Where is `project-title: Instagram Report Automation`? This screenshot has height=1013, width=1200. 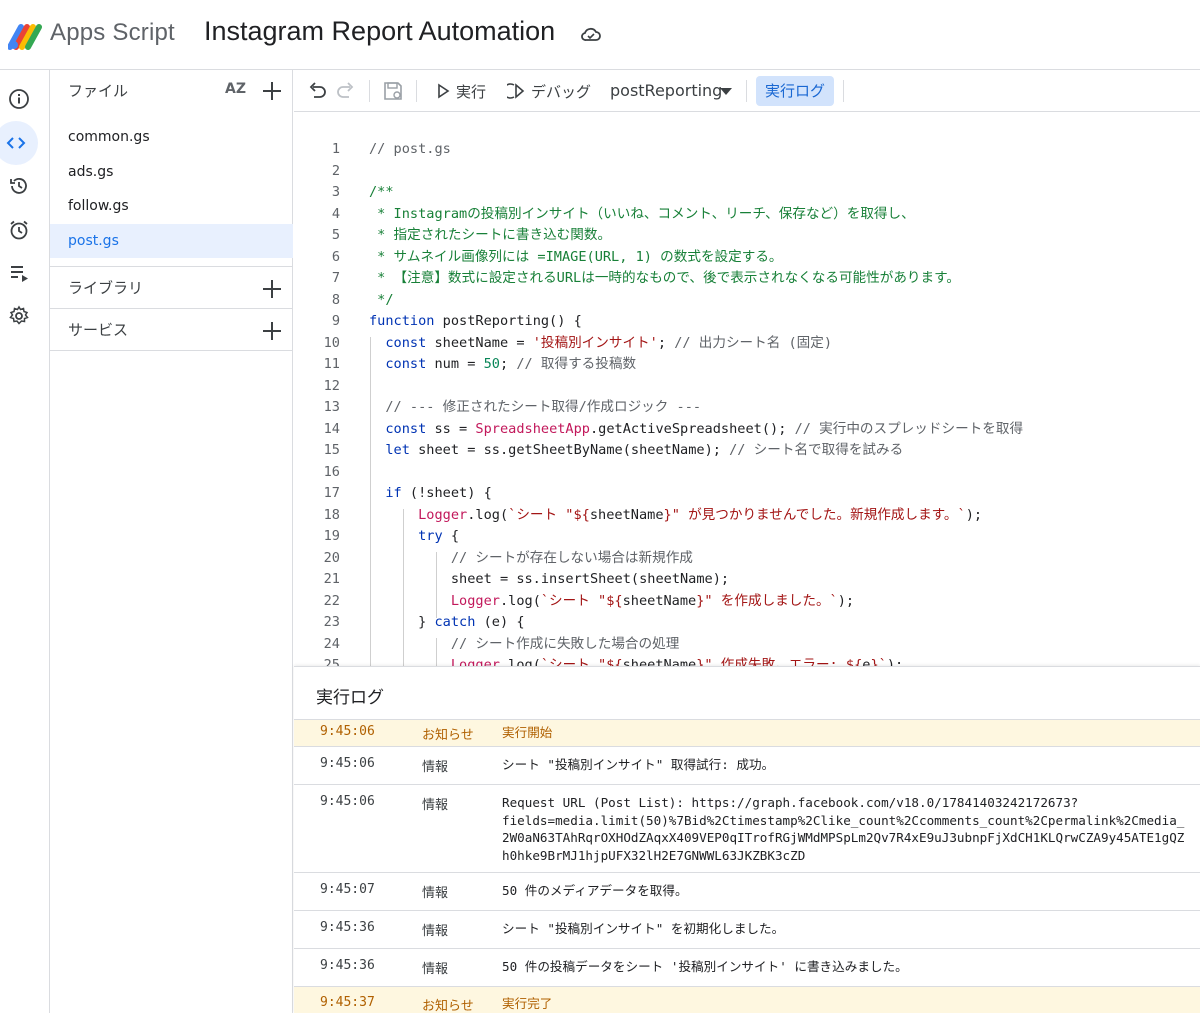 project-title: Instagram Report Automation is located at coordinates (379, 31).